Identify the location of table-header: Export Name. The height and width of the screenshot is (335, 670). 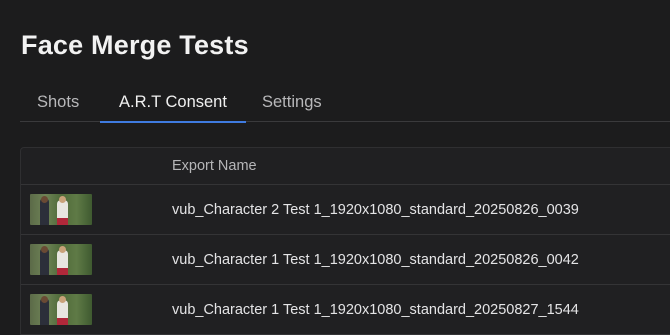
(345, 166).